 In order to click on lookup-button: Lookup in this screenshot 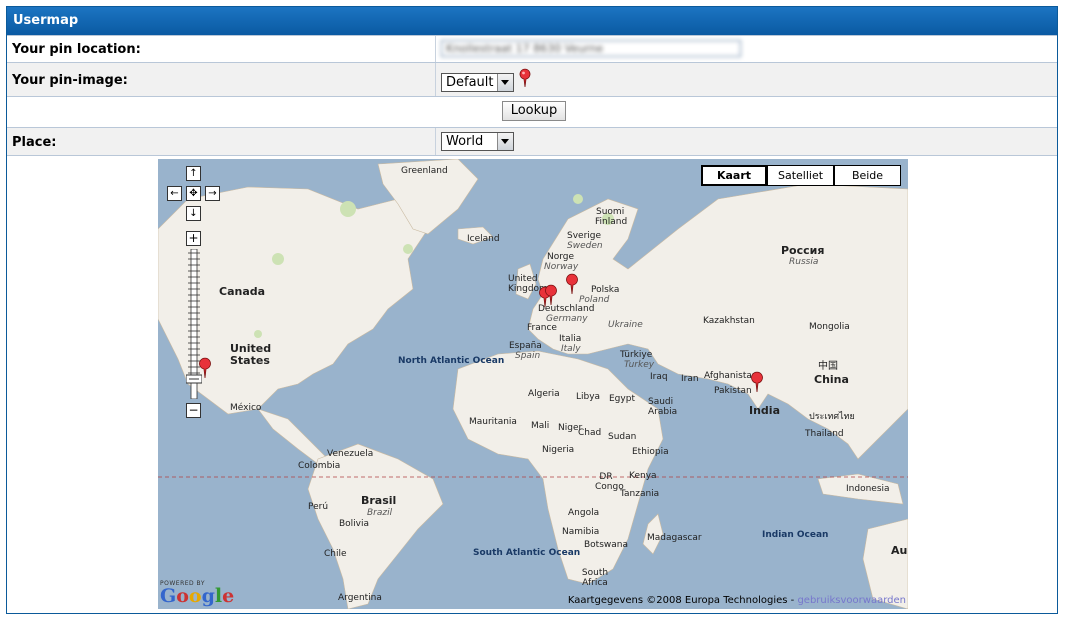, I will do `click(534, 111)`.